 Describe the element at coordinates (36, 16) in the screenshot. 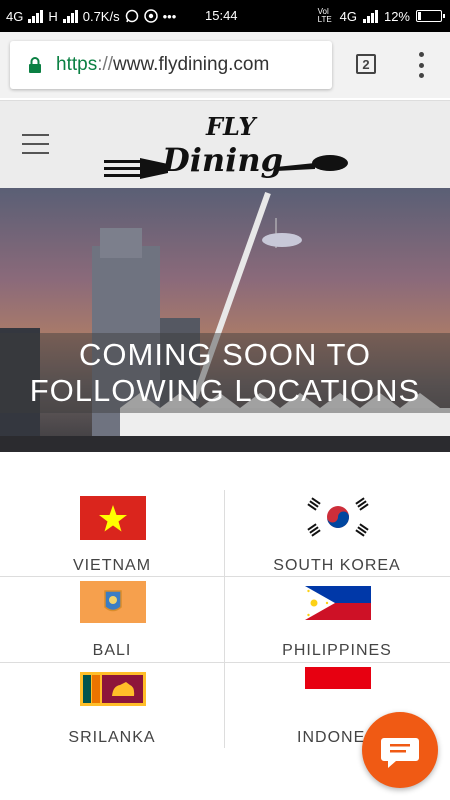

I see `signal-icon` at that location.